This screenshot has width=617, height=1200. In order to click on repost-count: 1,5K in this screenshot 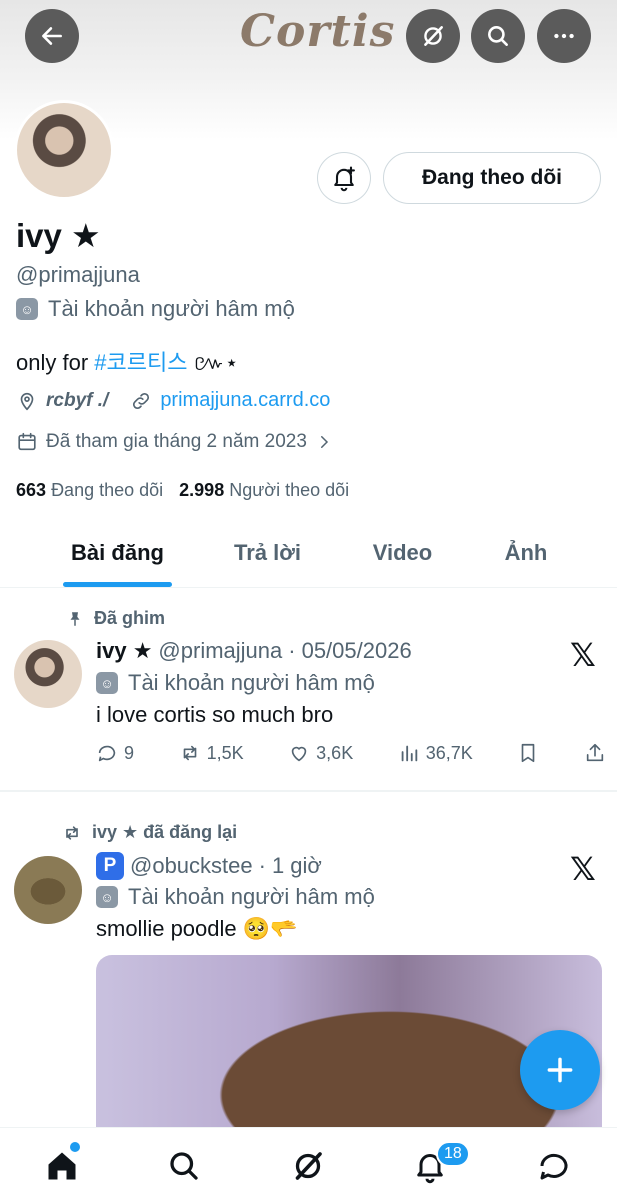, I will do `click(225, 752)`.